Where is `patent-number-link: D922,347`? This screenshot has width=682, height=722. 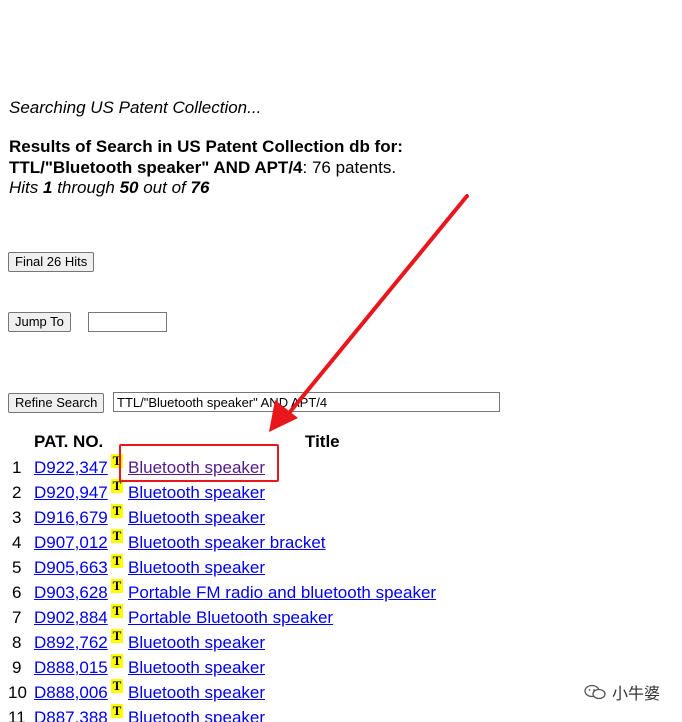
patent-number-link: D922,347 is located at coordinates (71, 468).